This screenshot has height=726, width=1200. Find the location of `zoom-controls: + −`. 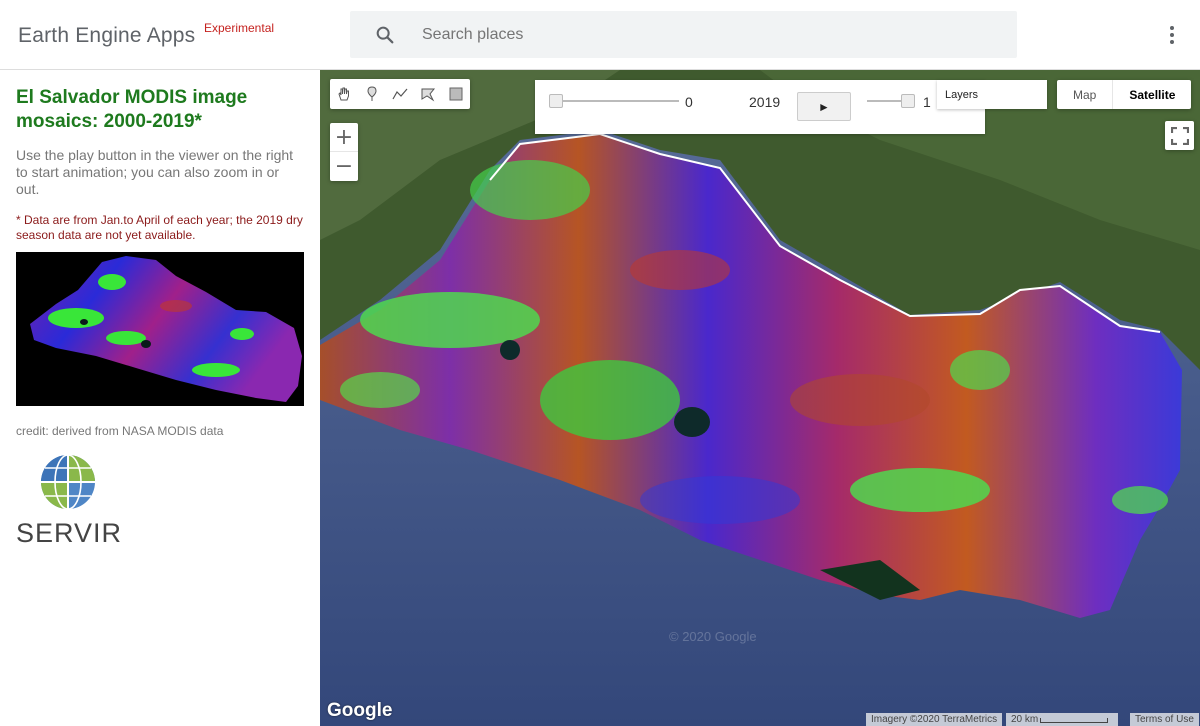

zoom-controls: + − is located at coordinates (344, 152).